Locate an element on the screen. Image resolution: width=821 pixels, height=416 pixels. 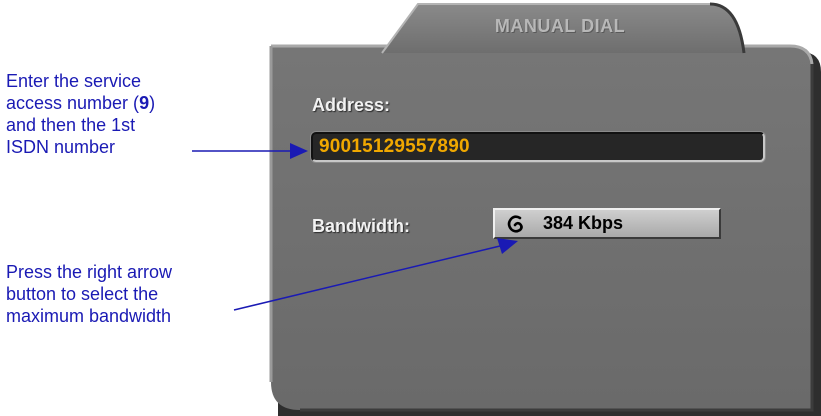
bandwidth-selector: 384 Kbps is located at coordinates (607, 223).